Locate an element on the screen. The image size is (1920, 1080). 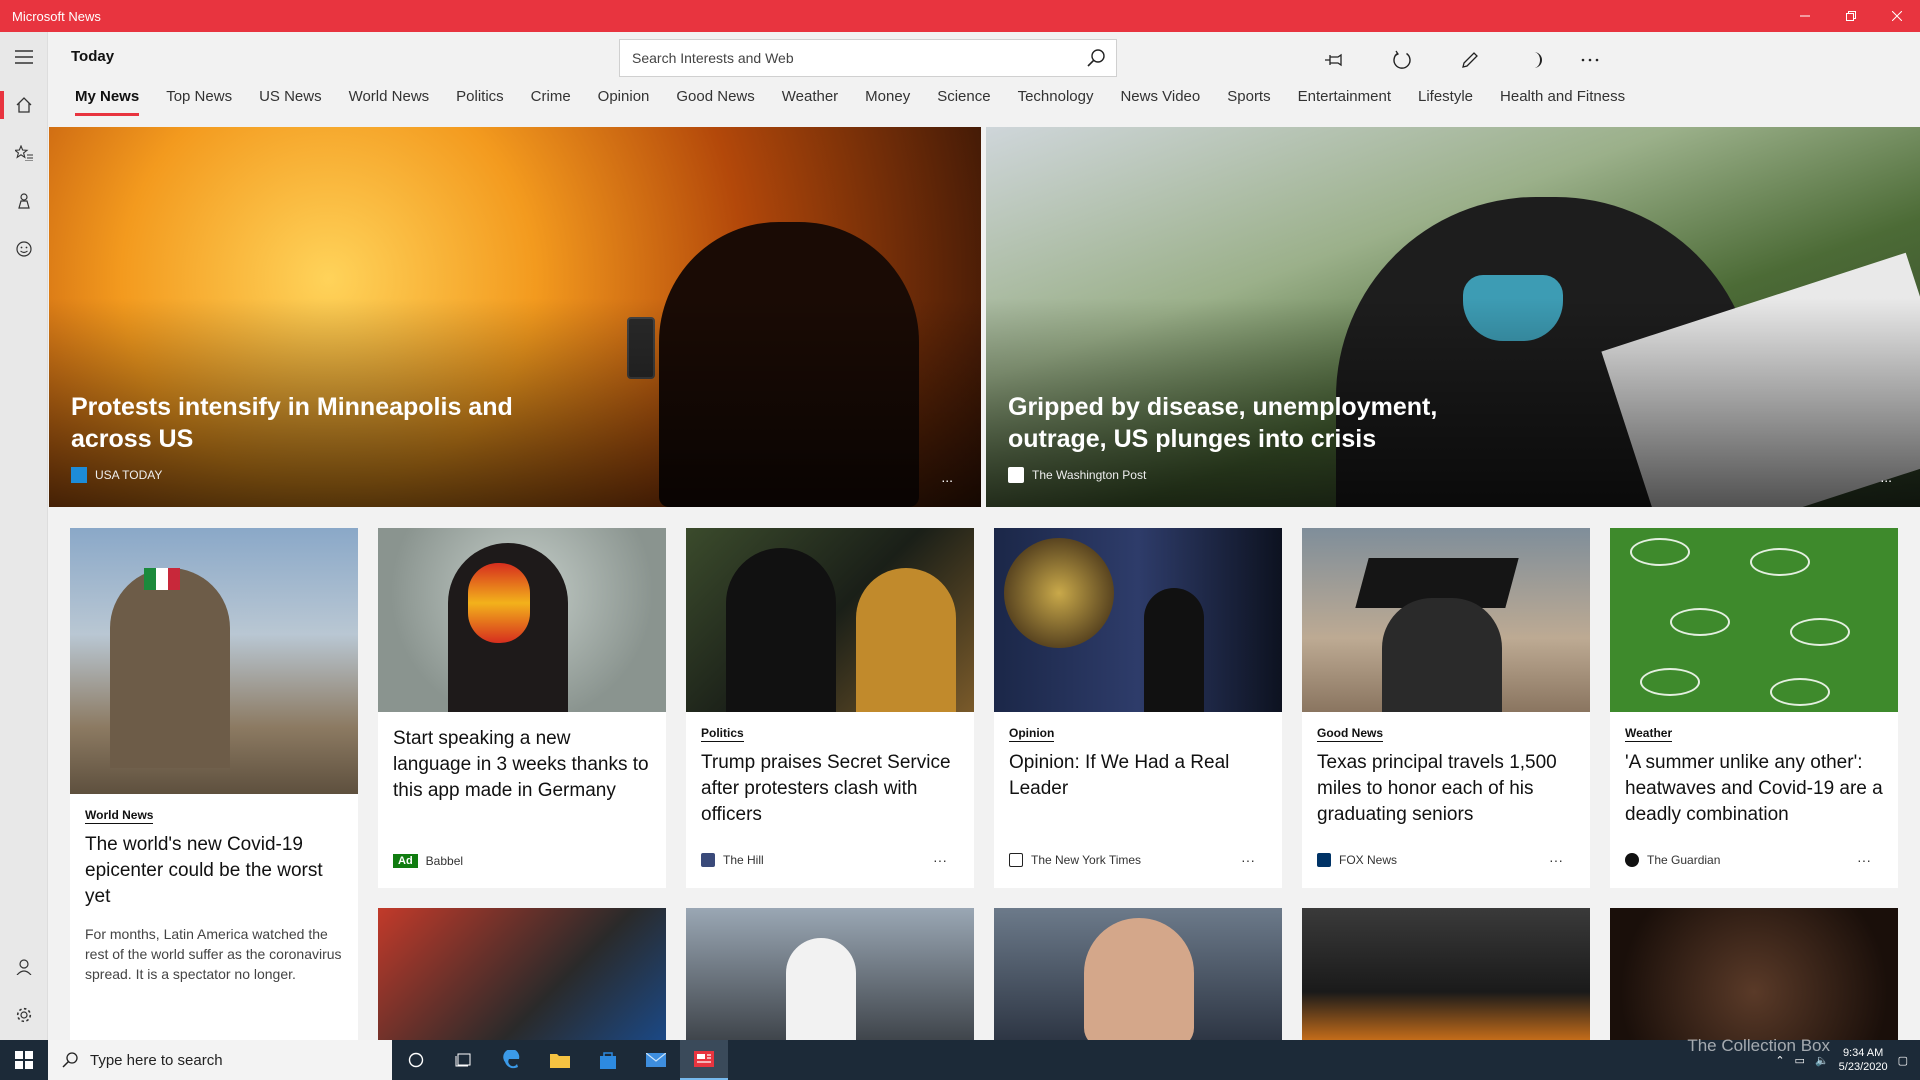
tab-health-and-fitness: Health and Fitness is located at coordinates (1562, 97).